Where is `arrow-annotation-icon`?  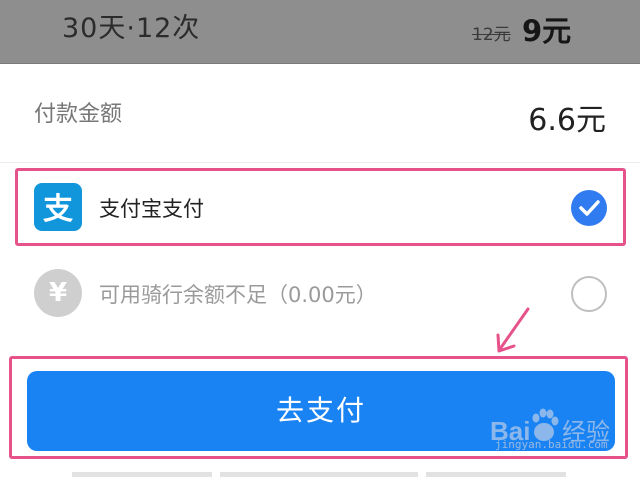 arrow-annotation-icon is located at coordinates (513, 330).